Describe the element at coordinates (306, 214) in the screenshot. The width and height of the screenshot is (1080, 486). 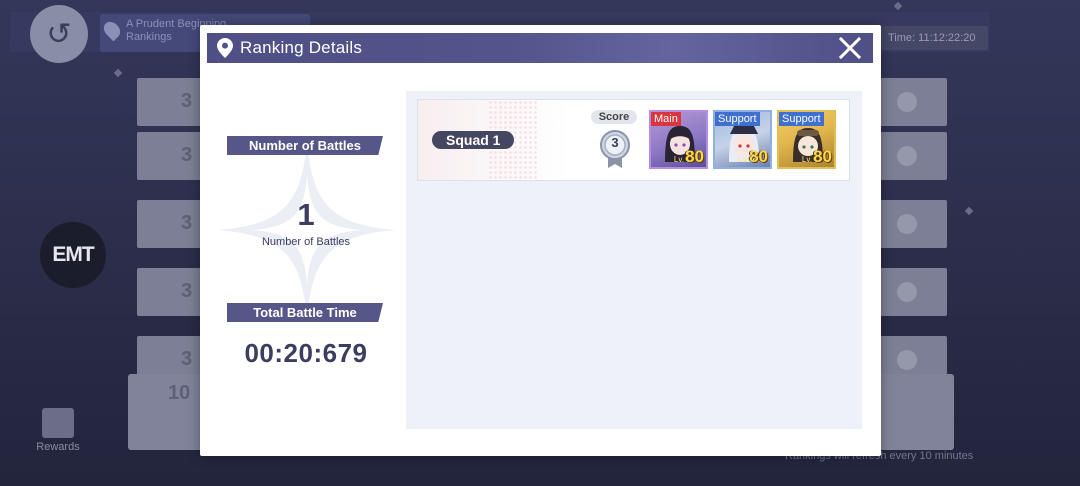
I see `battles-value: 1` at that location.